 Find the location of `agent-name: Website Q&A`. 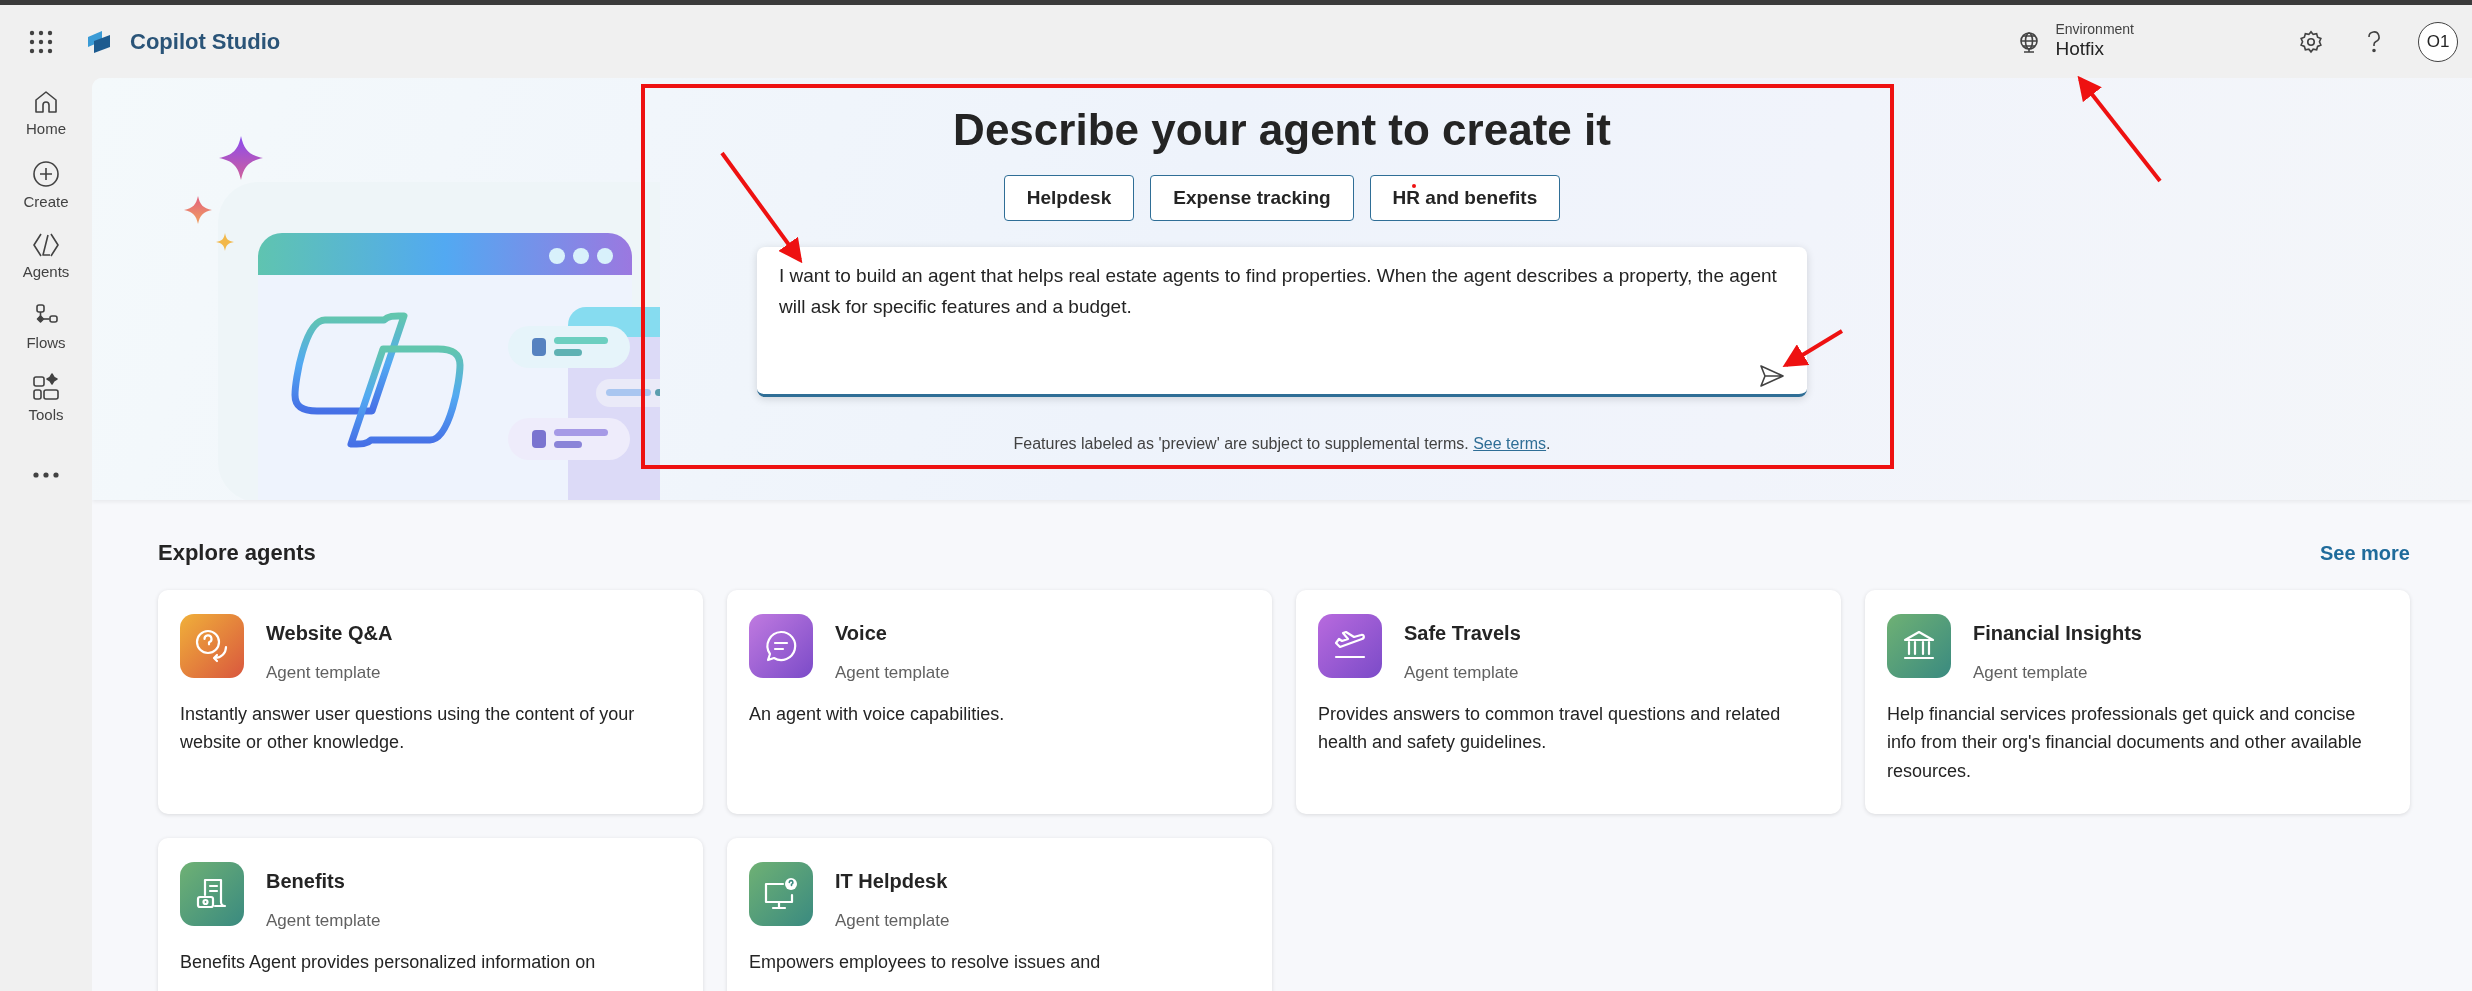

agent-name: Website Q&A is located at coordinates (329, 633).